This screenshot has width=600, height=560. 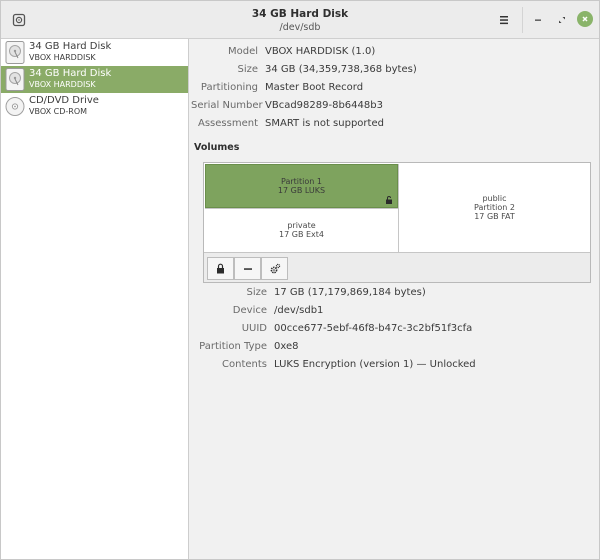 What do you see at coordinates (301, 234) in the screenshot?
I see `volume-detail: 17 GB Ext4` at bounding box center [301, 234].